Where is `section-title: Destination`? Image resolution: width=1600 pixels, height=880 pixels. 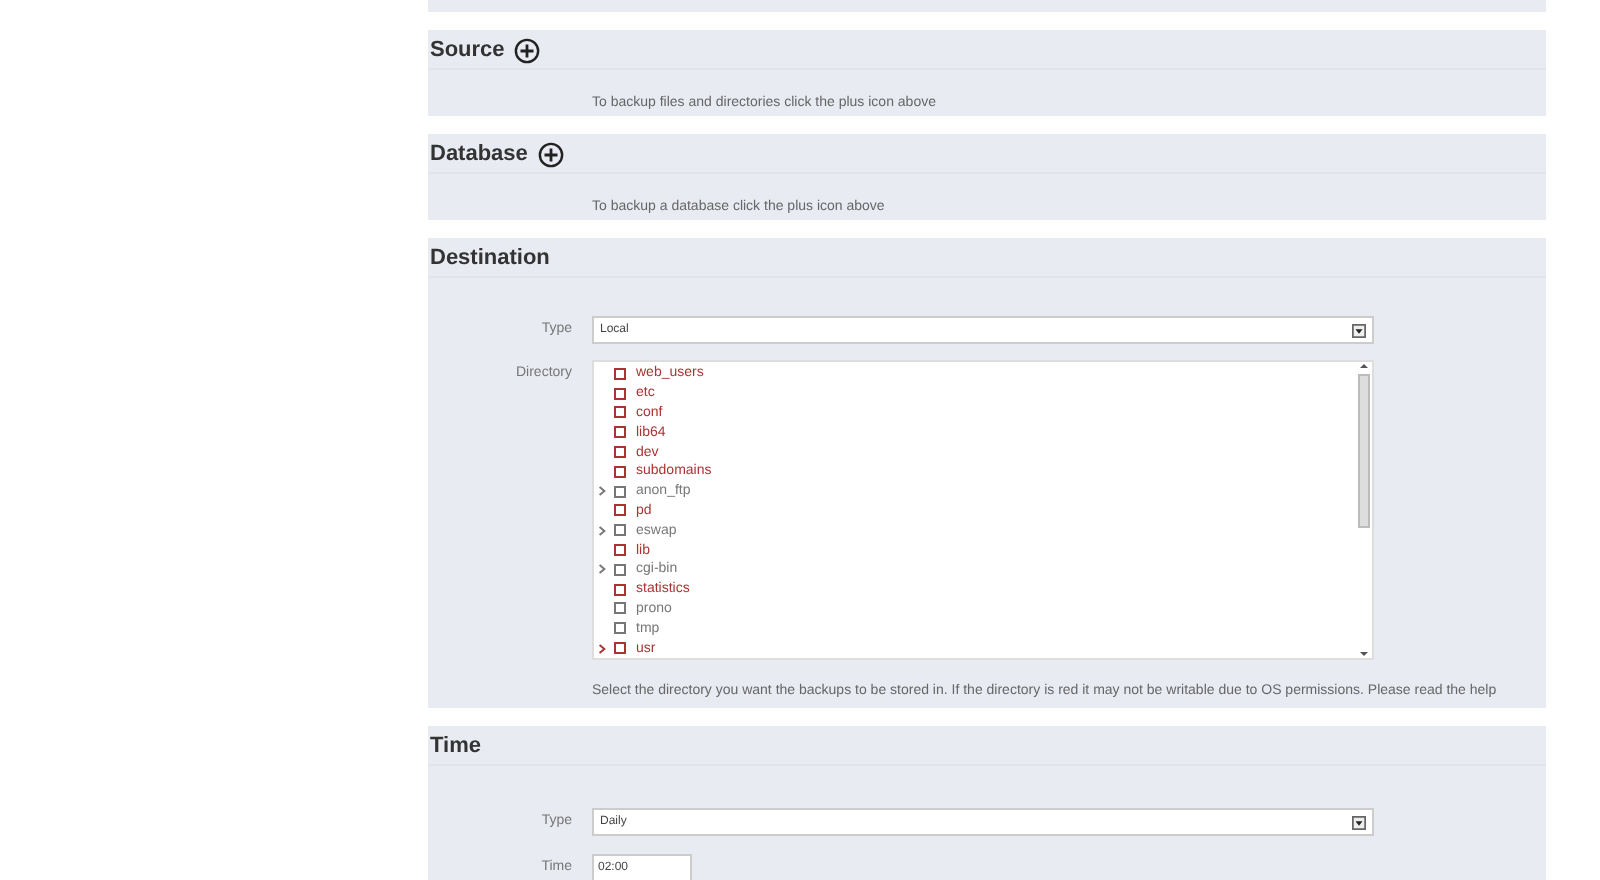
section-title: Destination is located at coordinates (490, 259).